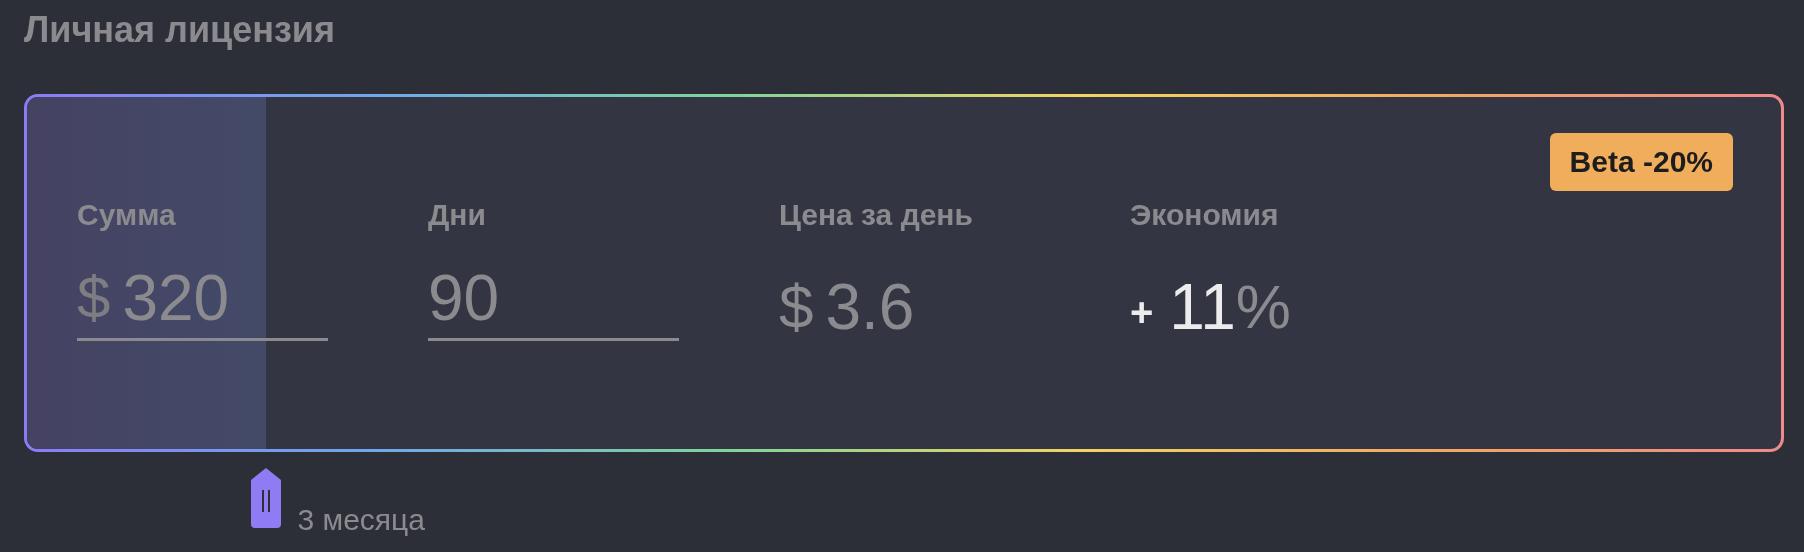 This screenshot has width=1804, height=552. What do you see at coordinates (503, 298) in the screenshot?
I see `days-input: 90` at bounding box center [503, 298].